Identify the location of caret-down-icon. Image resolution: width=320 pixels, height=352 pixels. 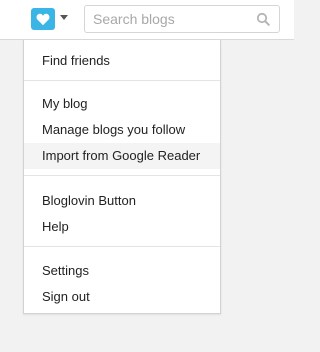
(64, 17).